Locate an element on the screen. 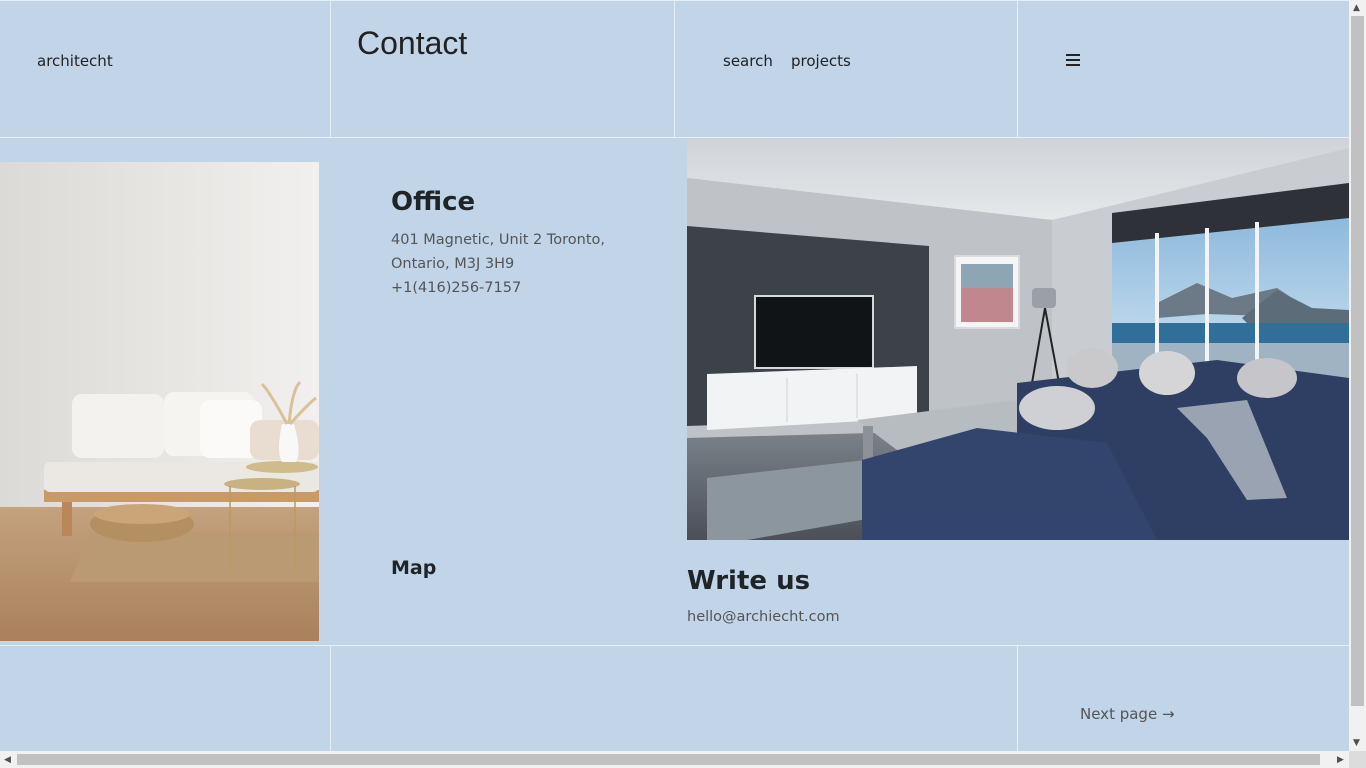 This screenshot has width=1366, height=768. page-title: Contact is located at coordinates (412, 43).